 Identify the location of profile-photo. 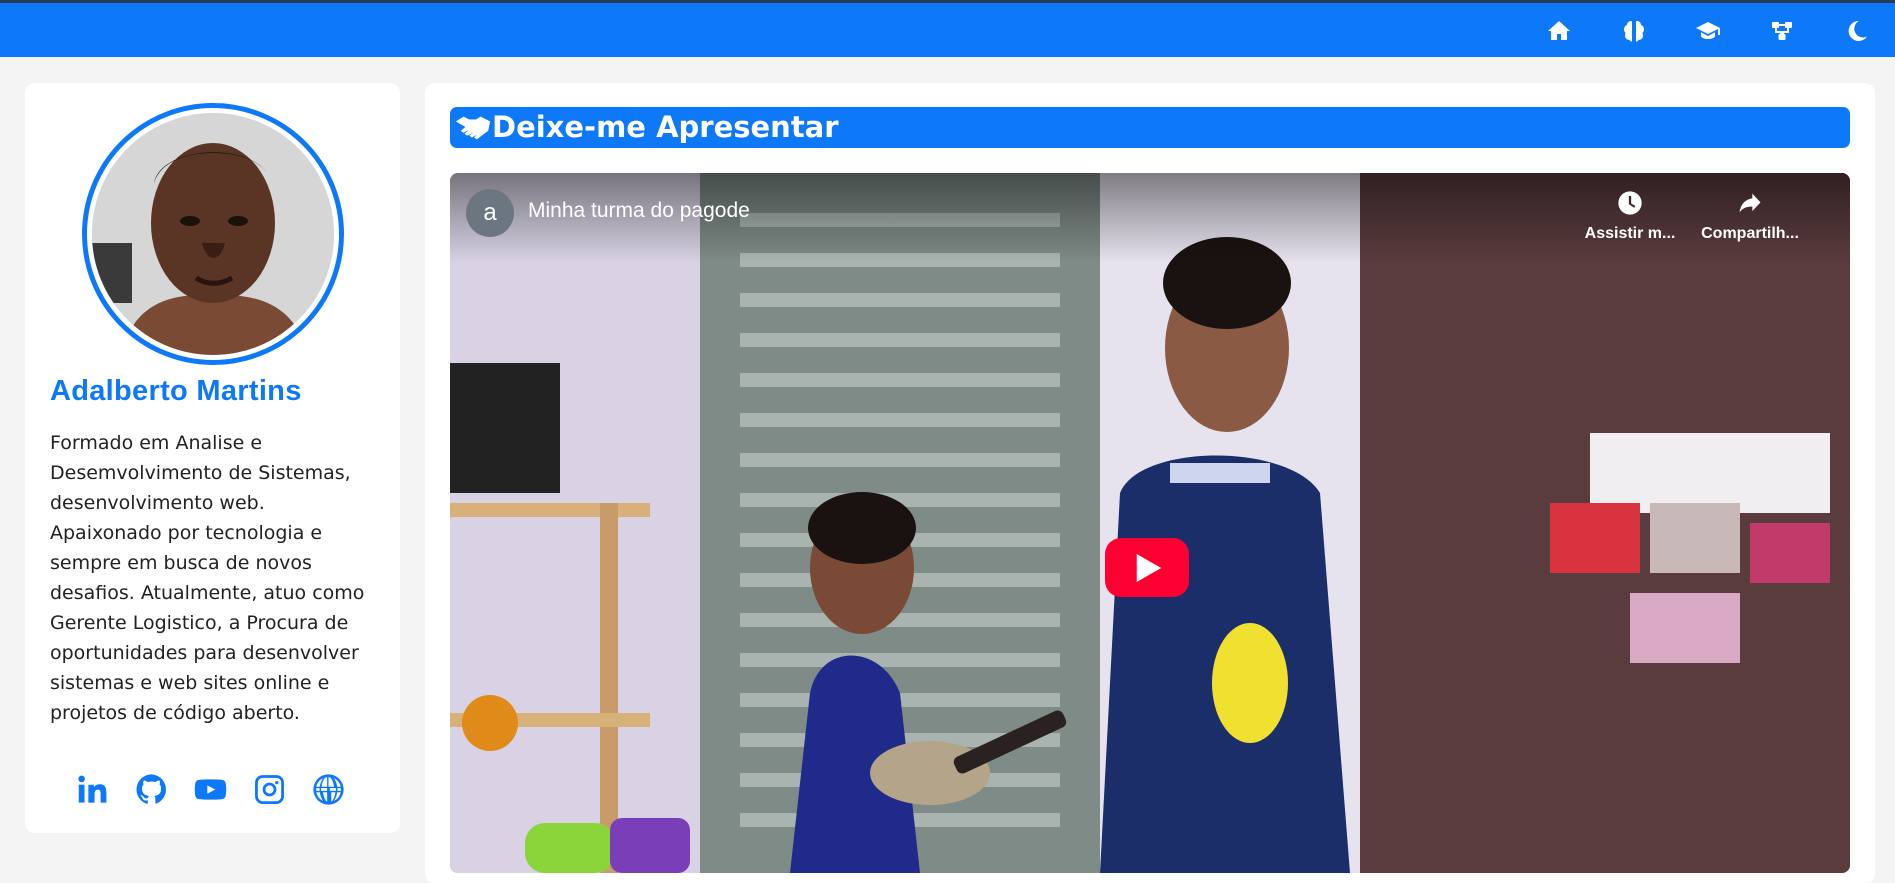
(213, 234).